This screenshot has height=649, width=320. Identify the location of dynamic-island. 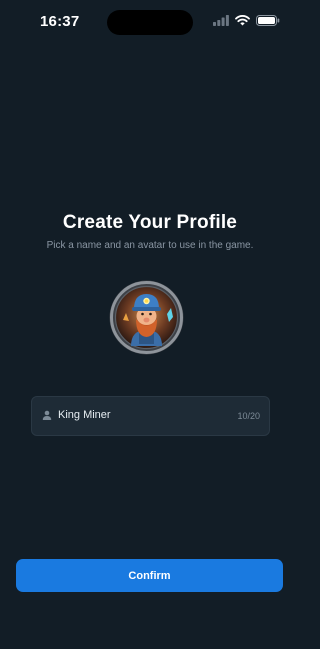
(150, 22).